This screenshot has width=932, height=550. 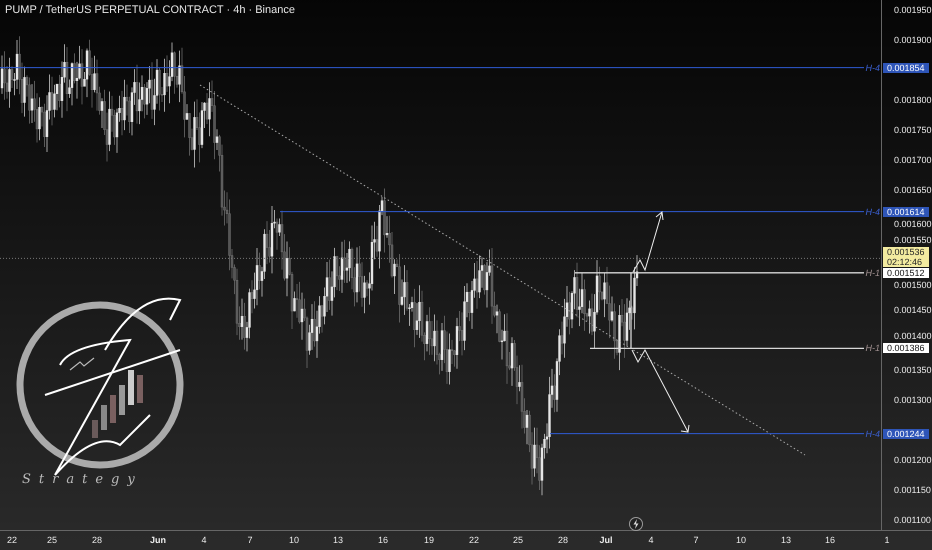 I want to click on price-label: 0.001450, so click(x=913, y=310).